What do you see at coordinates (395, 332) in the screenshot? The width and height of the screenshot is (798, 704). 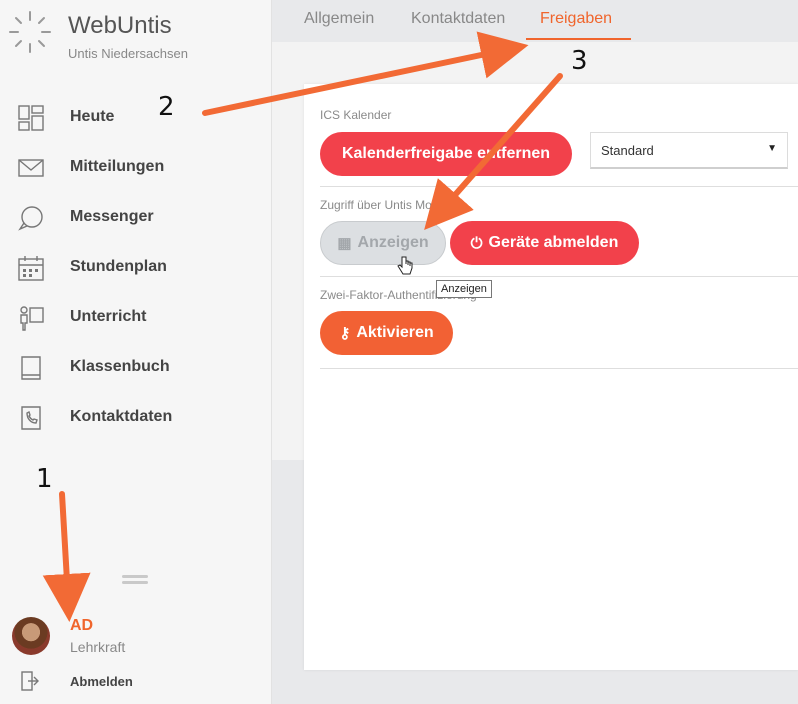 I see `activate-2fa-label: Aktivieren` at bounding box center [395, 332].